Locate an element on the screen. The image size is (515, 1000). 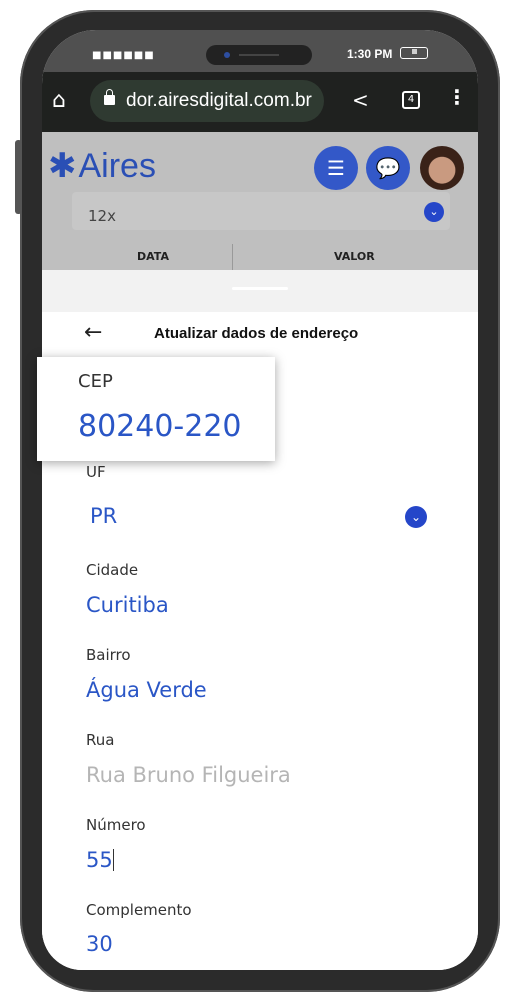
cep-field-highlight: CEP 80240-220 is located at coordinates (156, 409).